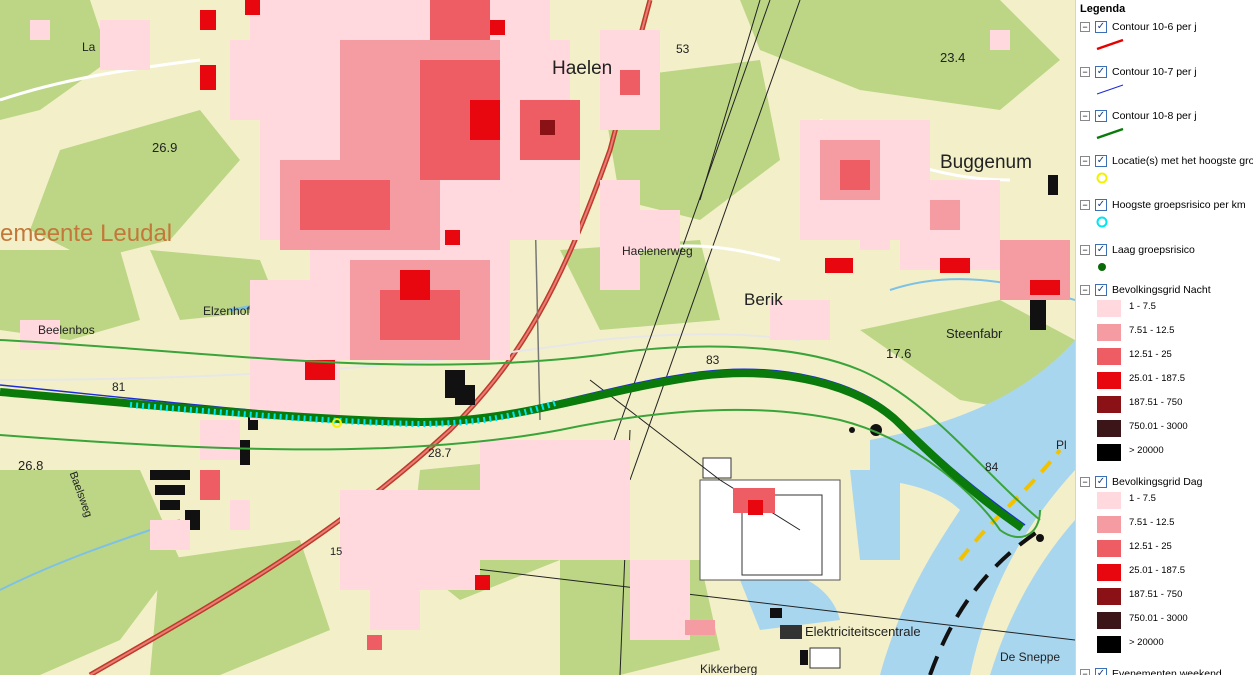 This screenshot has width=1253, height=675. What do you see at coordinates (86, 233) in the screenshot?
I see `municipality-label: emeente Leudal` at bounding box center [86, 233].